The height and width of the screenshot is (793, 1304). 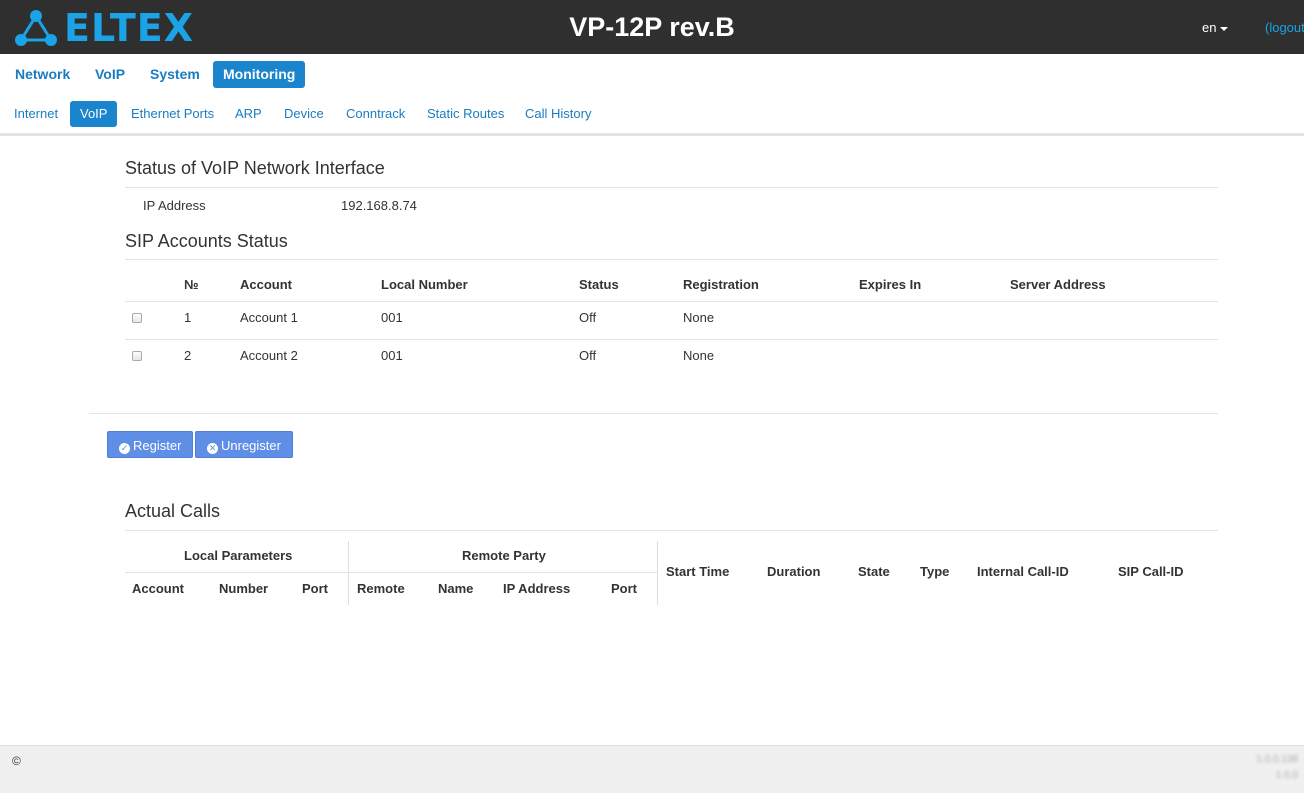 What do you see at coordinates (42, 74) in the screenshot?
I see `main-nav-network: Network` at bounding box center [42, 74].